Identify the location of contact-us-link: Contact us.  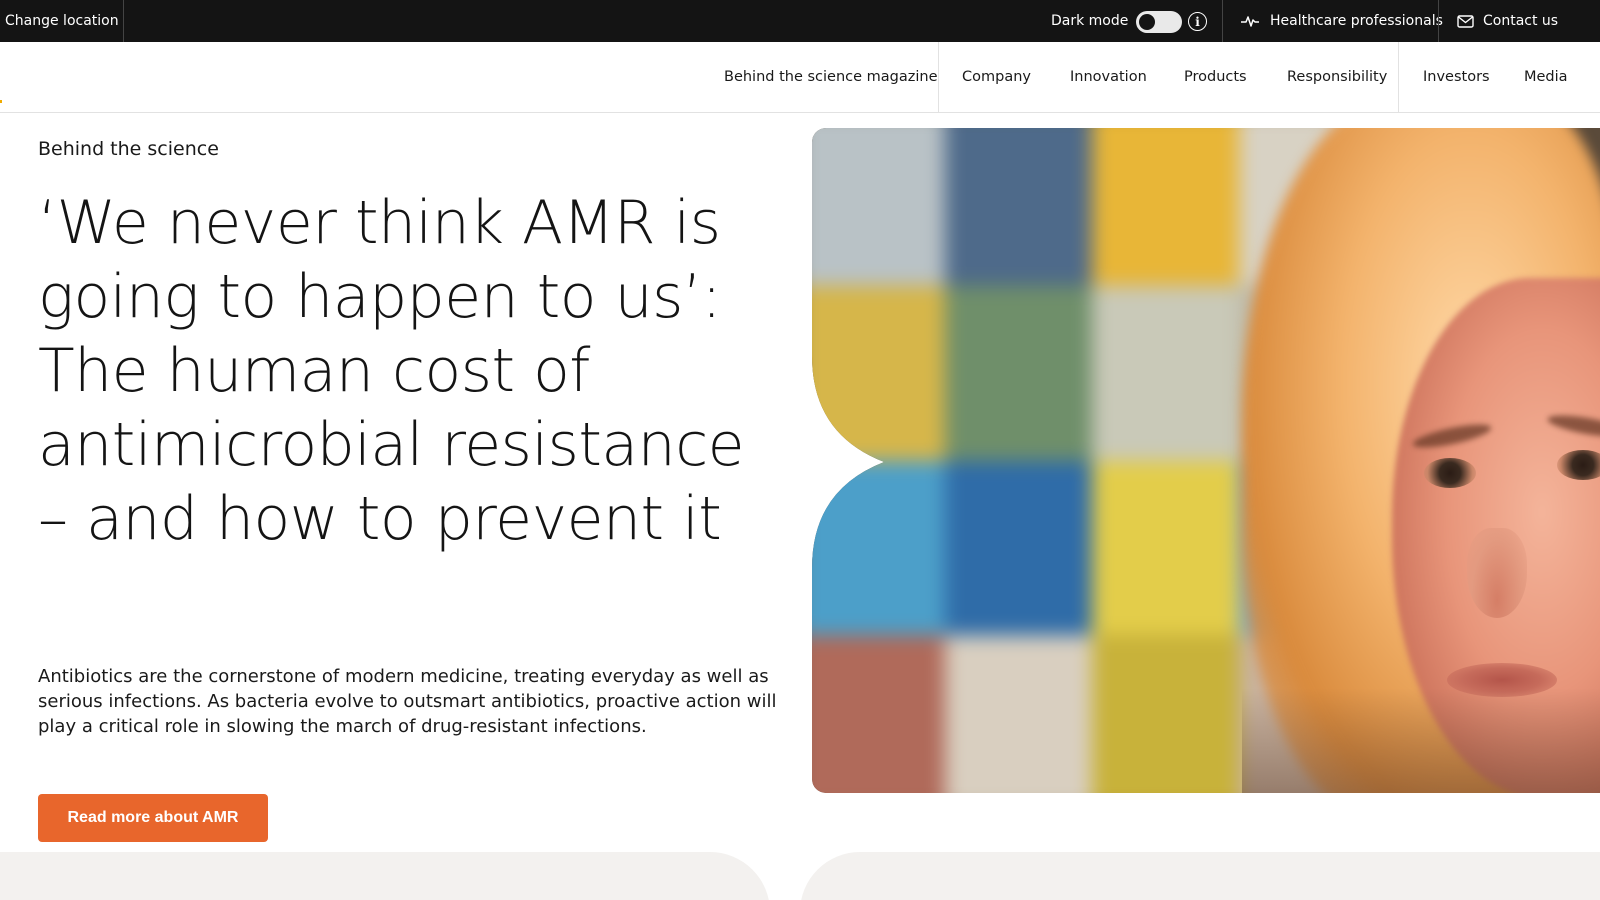
(1507, 21).